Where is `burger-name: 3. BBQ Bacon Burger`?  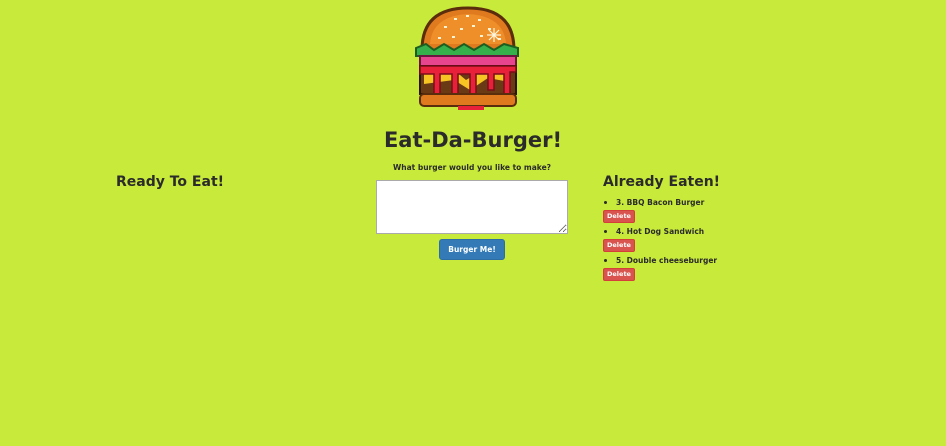 burger-name: 3. BBQ Bacon Burger is located at coordinates (660, 202).